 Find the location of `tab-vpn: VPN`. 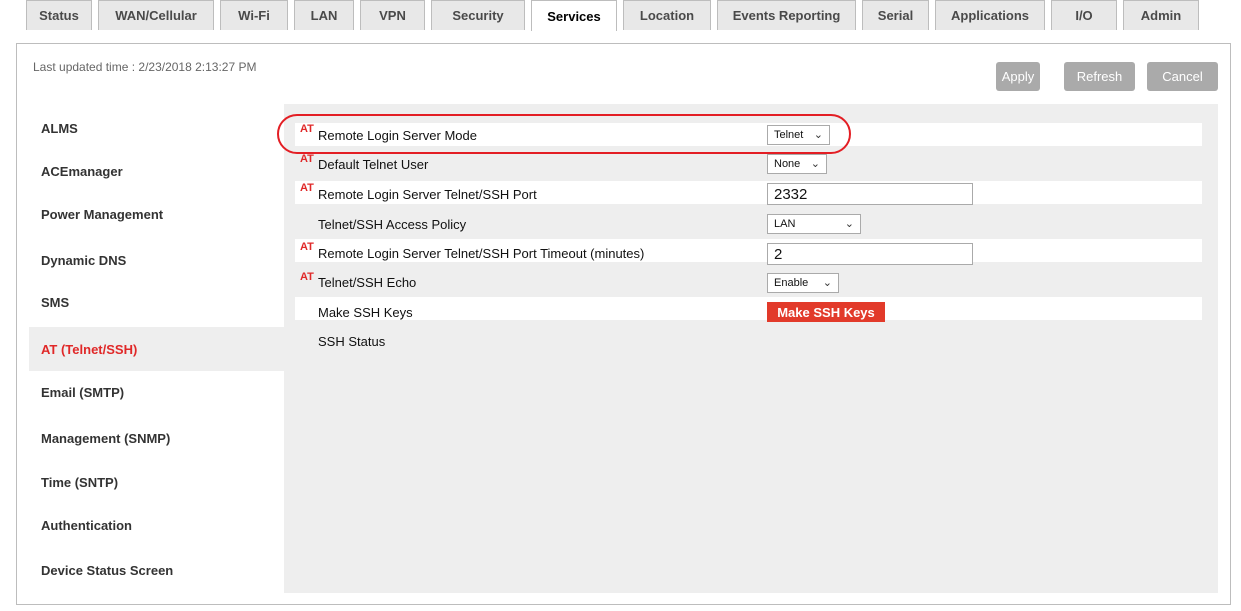

tab-vpn: VPN is located at coordinates (392, 15).